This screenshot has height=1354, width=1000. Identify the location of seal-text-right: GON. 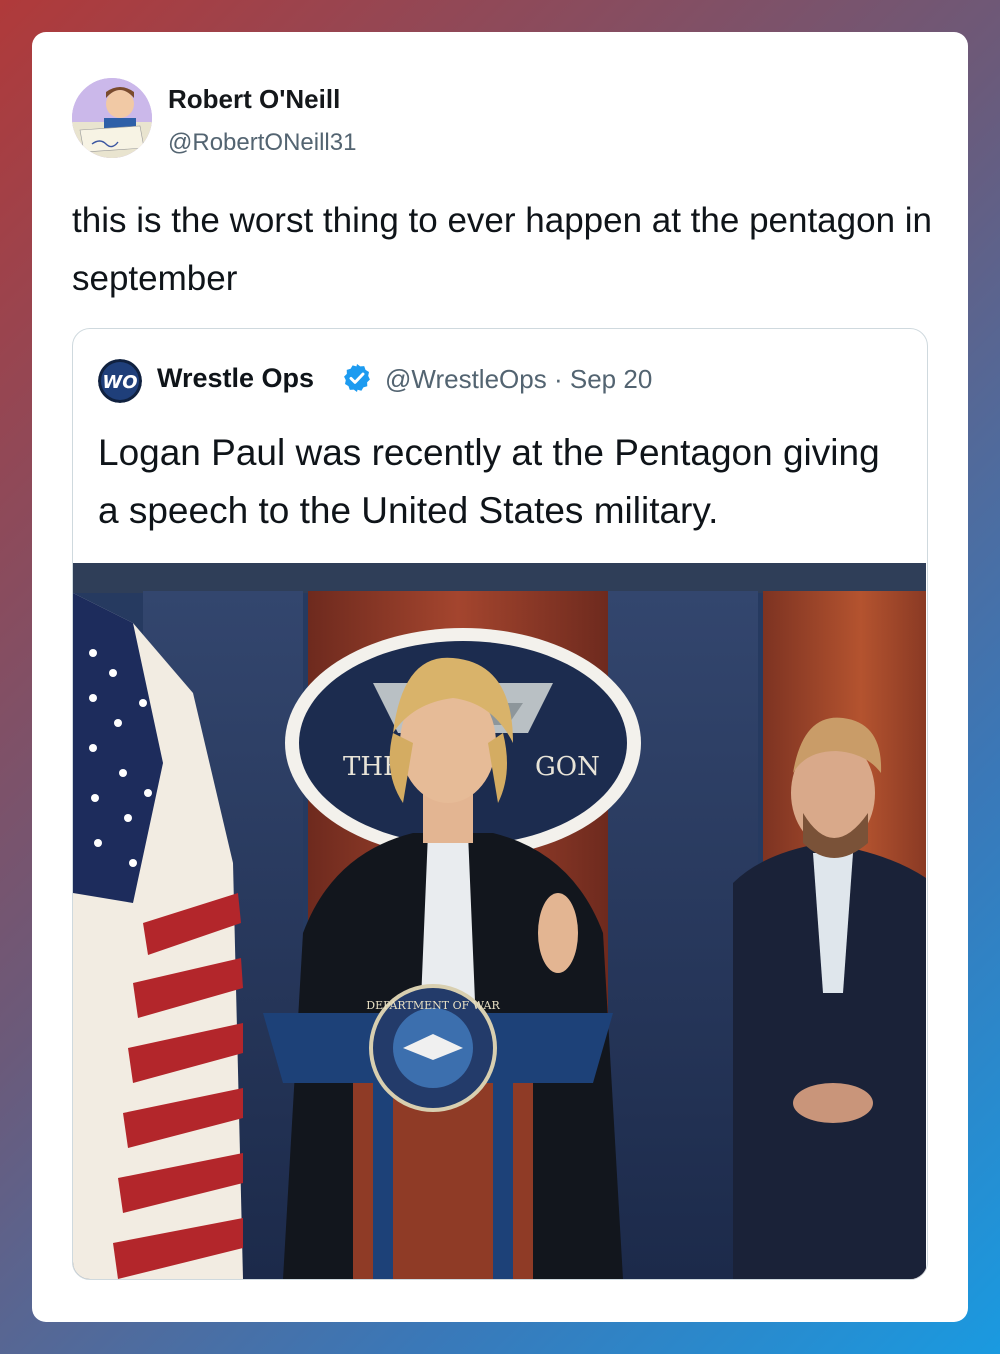
(567, 767).